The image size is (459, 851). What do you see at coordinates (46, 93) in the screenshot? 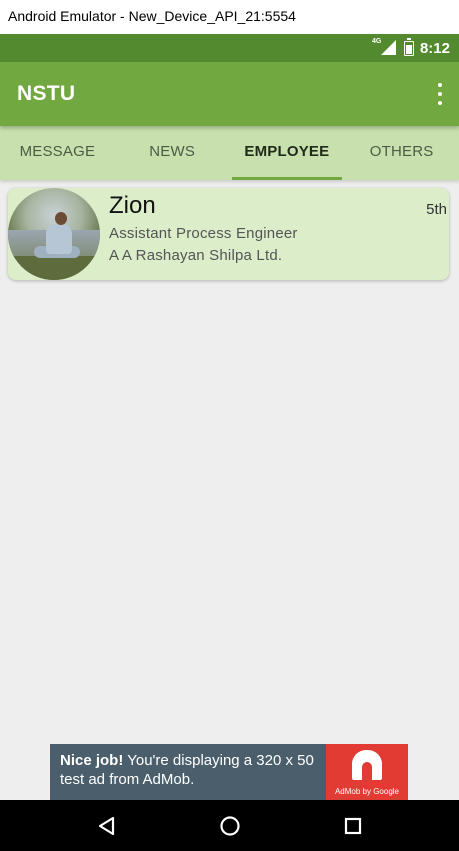
I see `app-title: NSTU` at bounding box center [46, 93].